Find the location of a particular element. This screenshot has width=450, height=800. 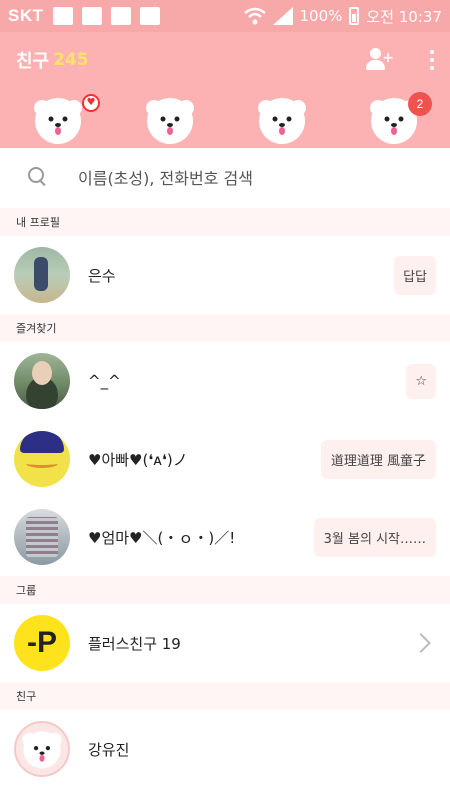

mail-icon is located at coordinates (120, 16).